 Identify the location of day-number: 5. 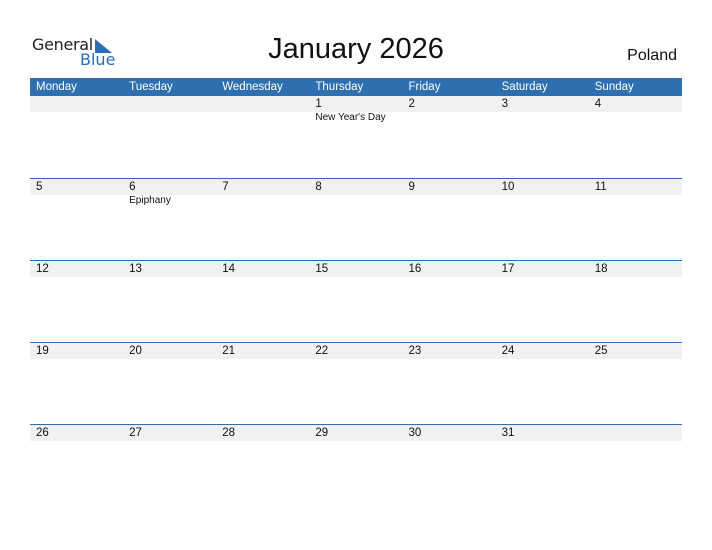
(39, 187).